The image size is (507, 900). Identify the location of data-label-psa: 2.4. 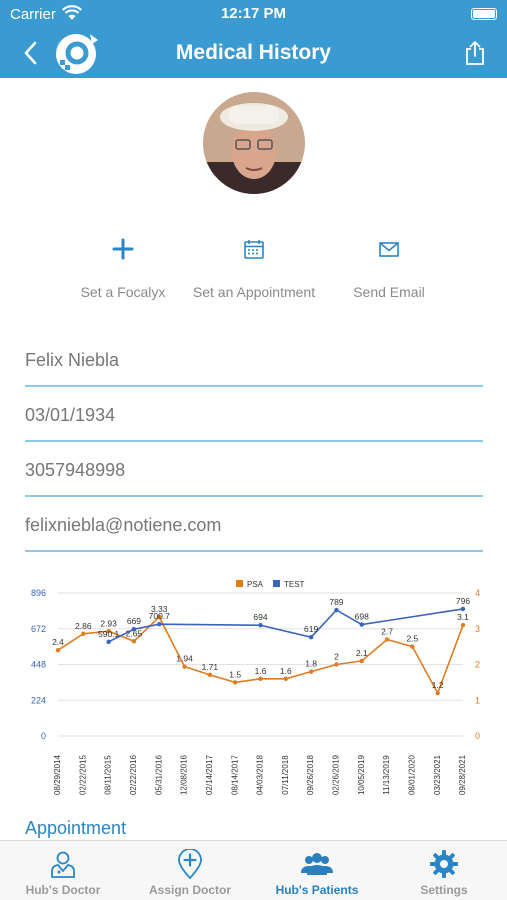
(58, 642).